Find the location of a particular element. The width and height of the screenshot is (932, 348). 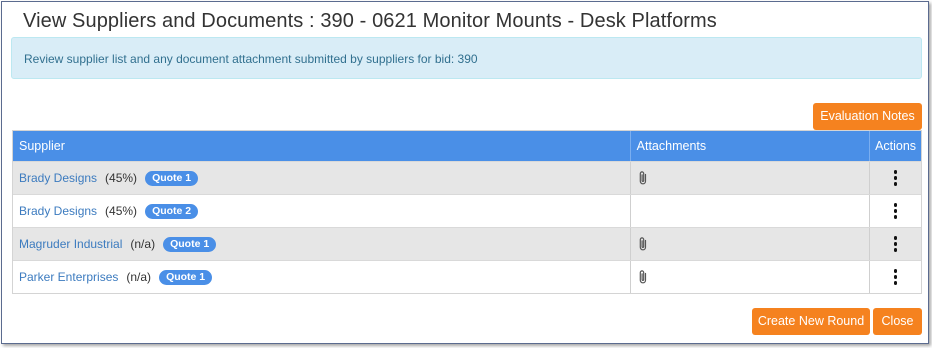

header-actions: Actions is located at coordinates (895, 146).